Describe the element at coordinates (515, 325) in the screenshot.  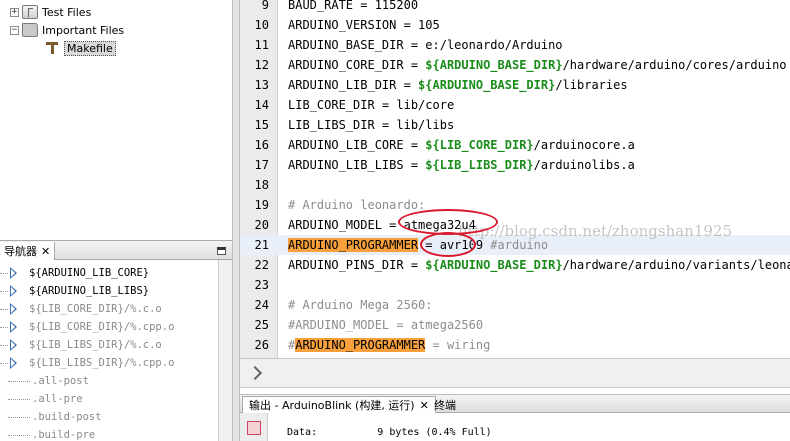
I see `code-line: 25 #ARDUINO_MODEL = atmega2560` at that location.